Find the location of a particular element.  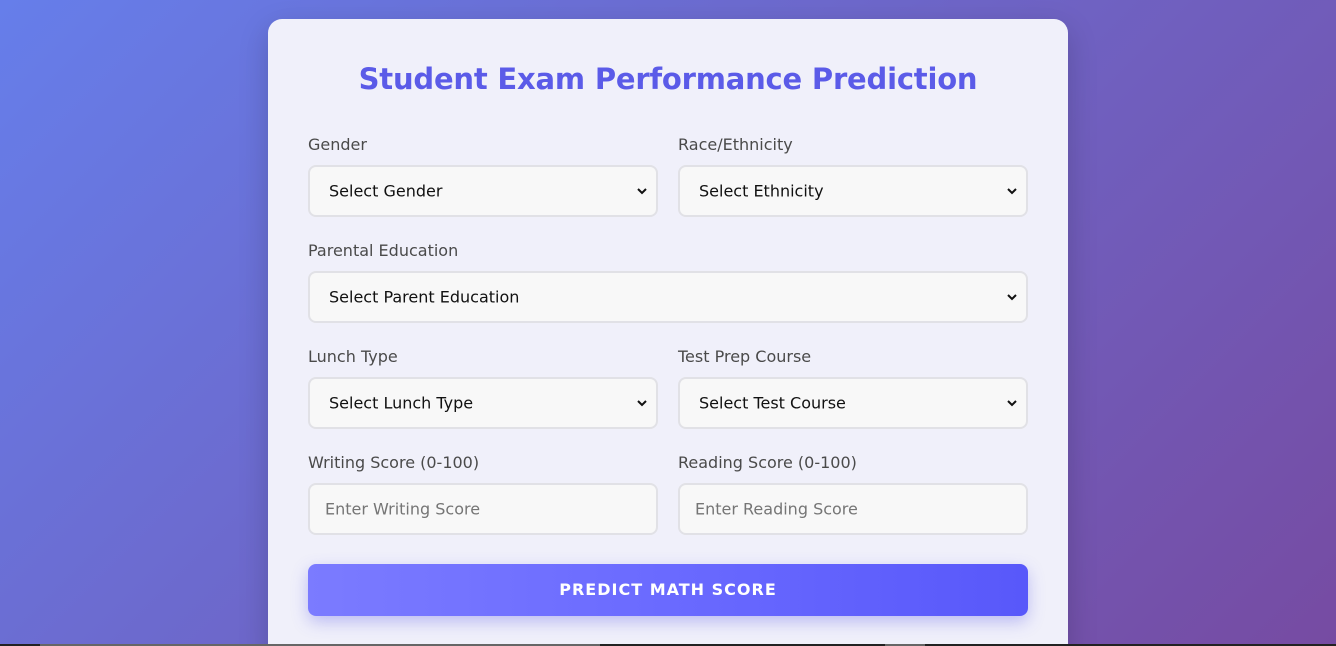

ethnicity-select: Select Ethnicity is located at coordinates (853, 191).